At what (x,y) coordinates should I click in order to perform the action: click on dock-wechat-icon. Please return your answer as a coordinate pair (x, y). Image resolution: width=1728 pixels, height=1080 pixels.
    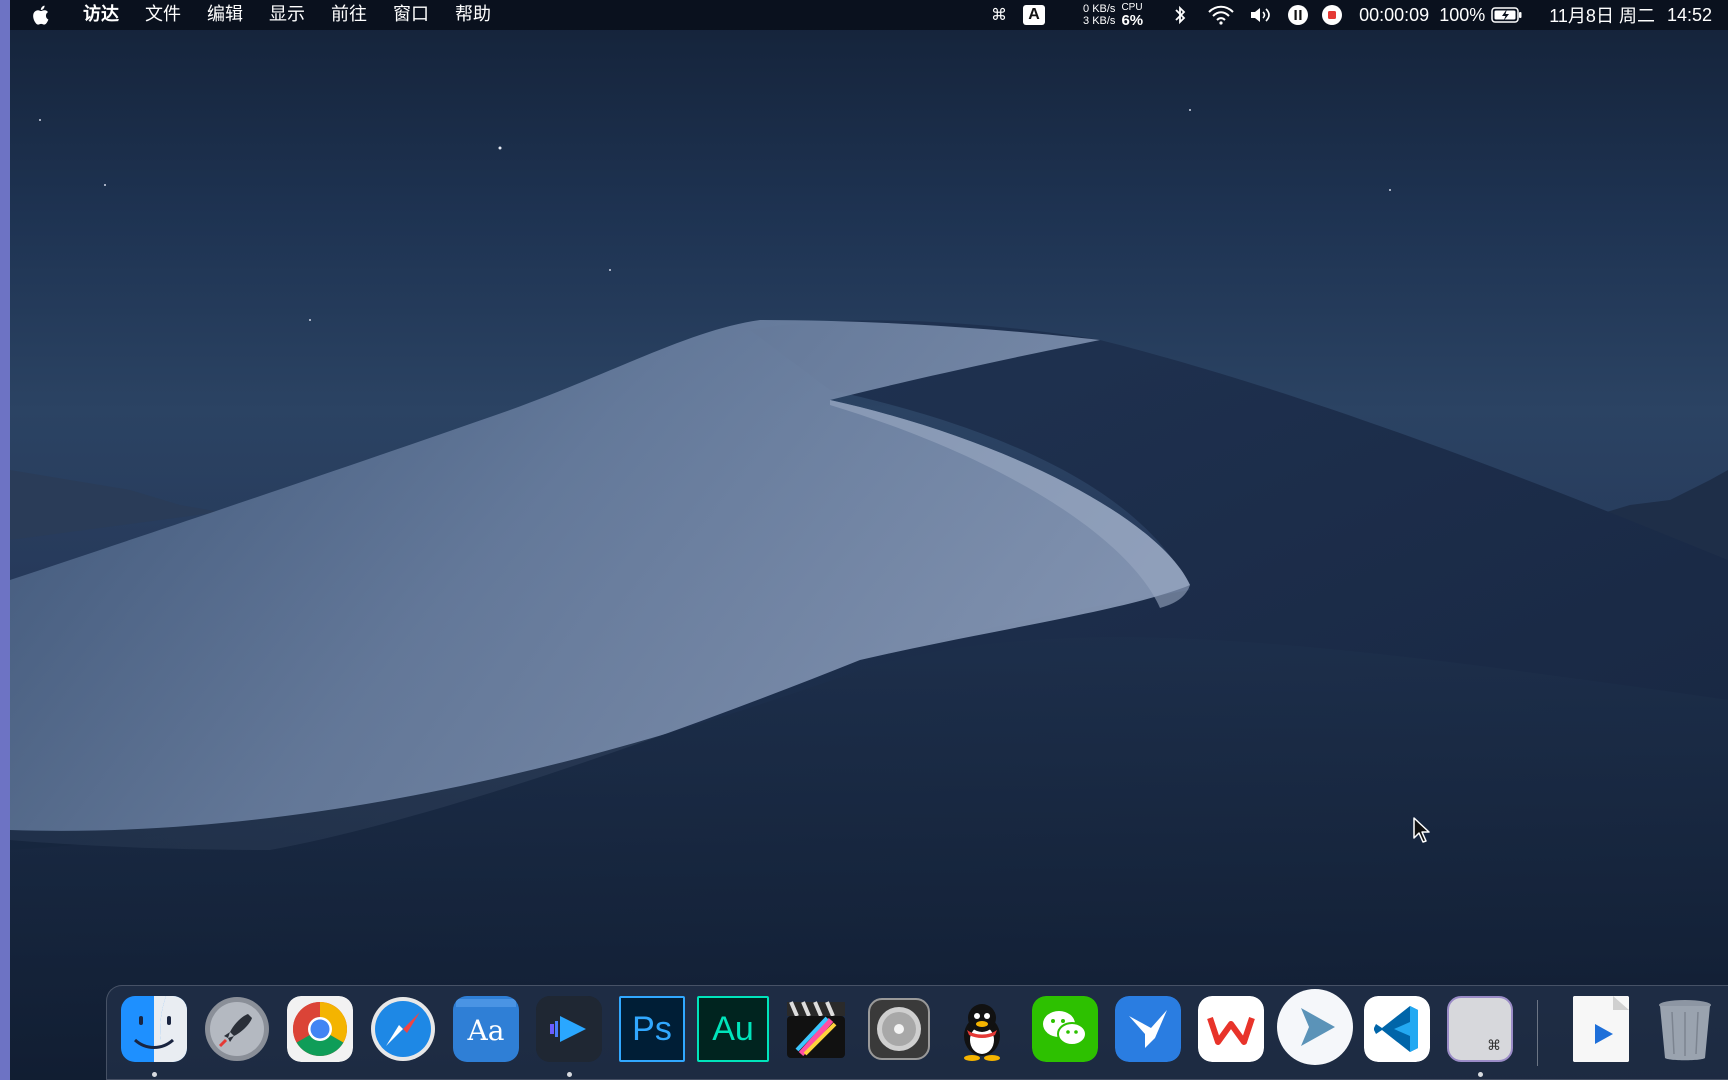
    Looking at the image, I should click on (1065, 1029).